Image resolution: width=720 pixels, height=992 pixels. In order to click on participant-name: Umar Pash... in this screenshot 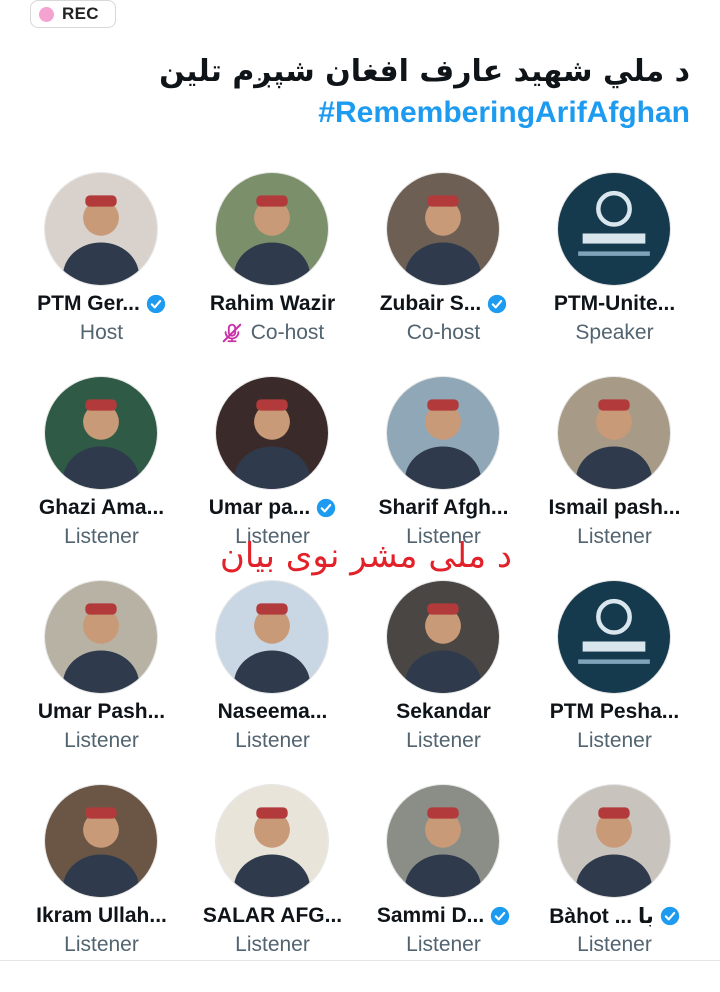, I will do `click(101, 711)`.